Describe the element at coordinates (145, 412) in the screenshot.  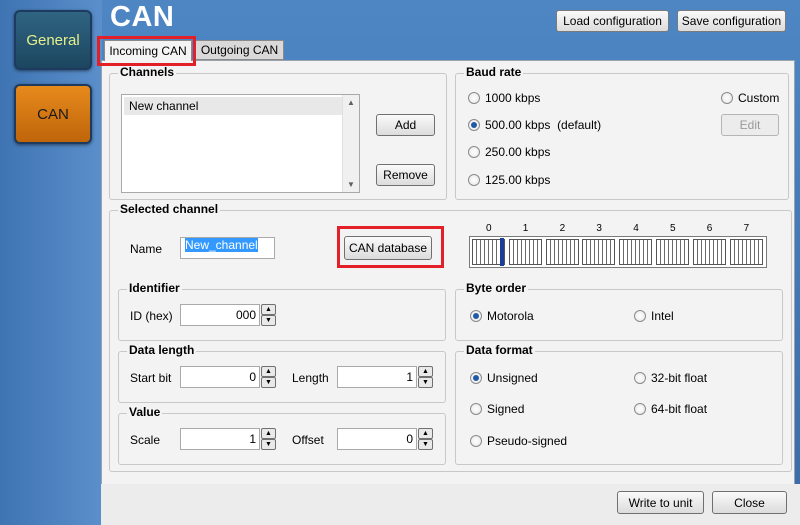
I see `value-title: Value` at that location.